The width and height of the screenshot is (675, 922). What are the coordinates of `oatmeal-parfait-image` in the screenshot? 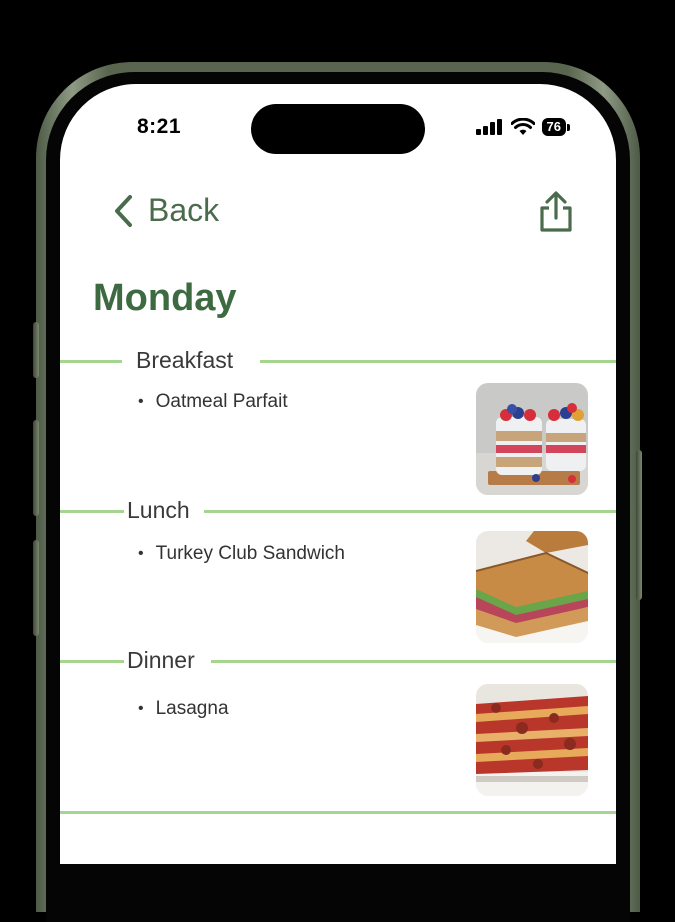 It's located at (532, 439).